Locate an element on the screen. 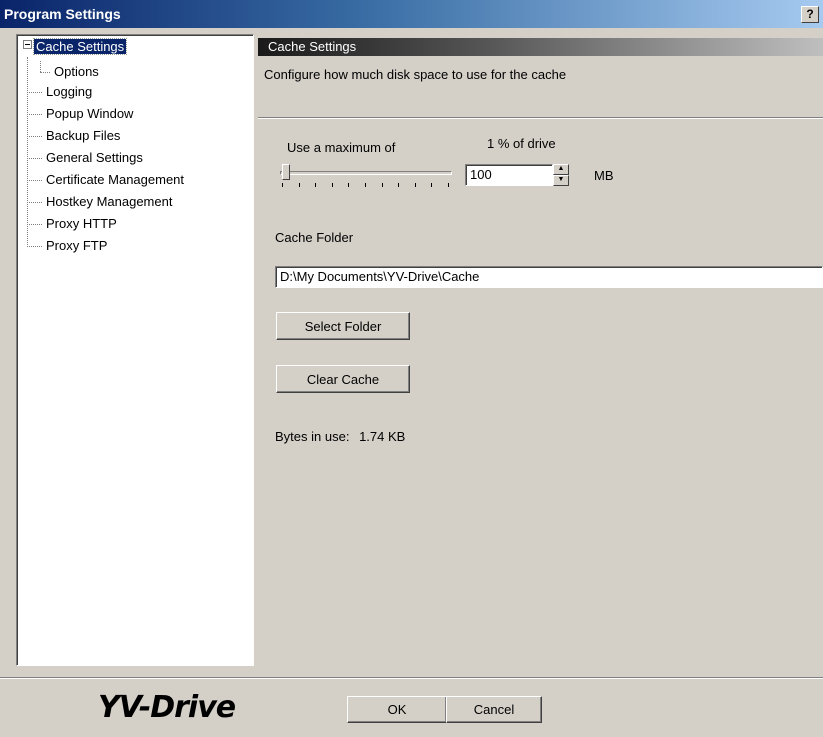 The height and width of the screenshot is (737, 823). bytes-in-use: Bytes in use: 1.74 KB is located at coordinates (340, 436).